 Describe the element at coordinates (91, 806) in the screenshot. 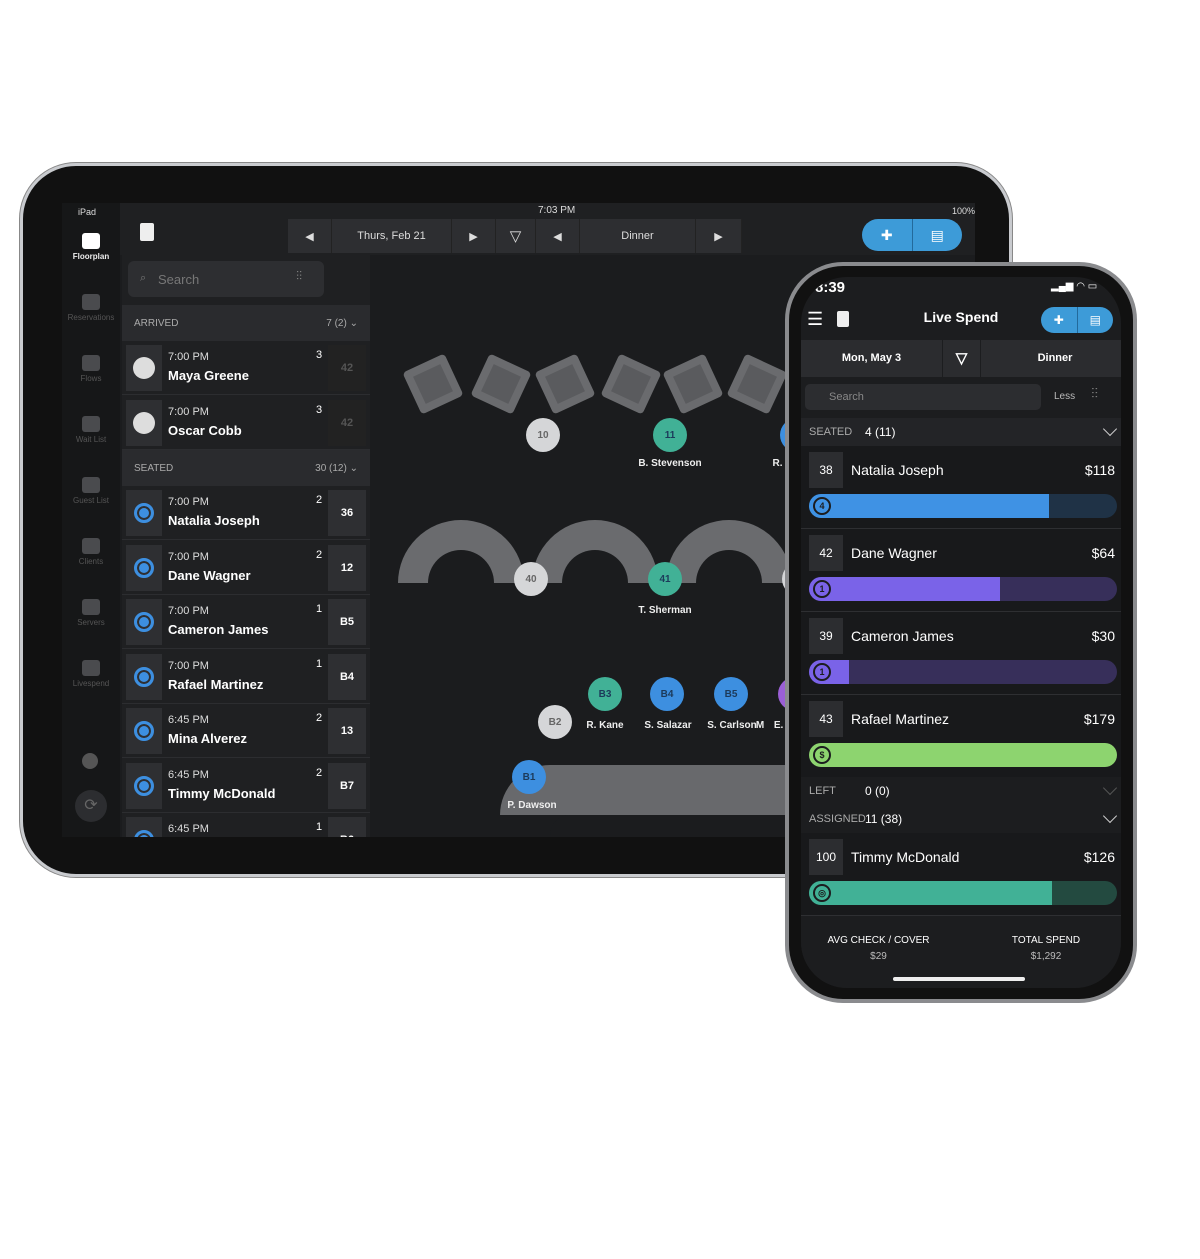

I see `sync-icon: ⟳` at that location.